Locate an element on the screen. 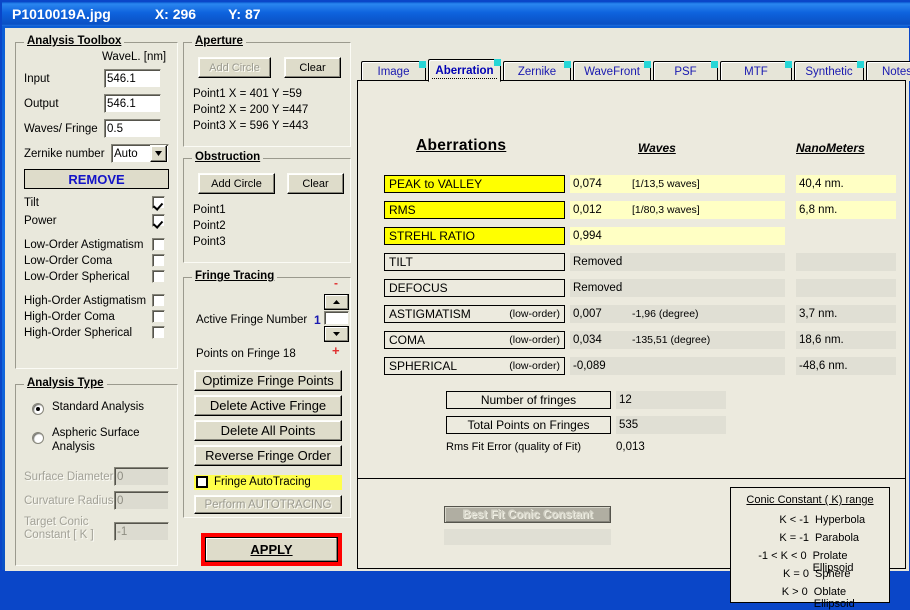  tab-synthetic: Synthetic is located at coordinates (829, 71).